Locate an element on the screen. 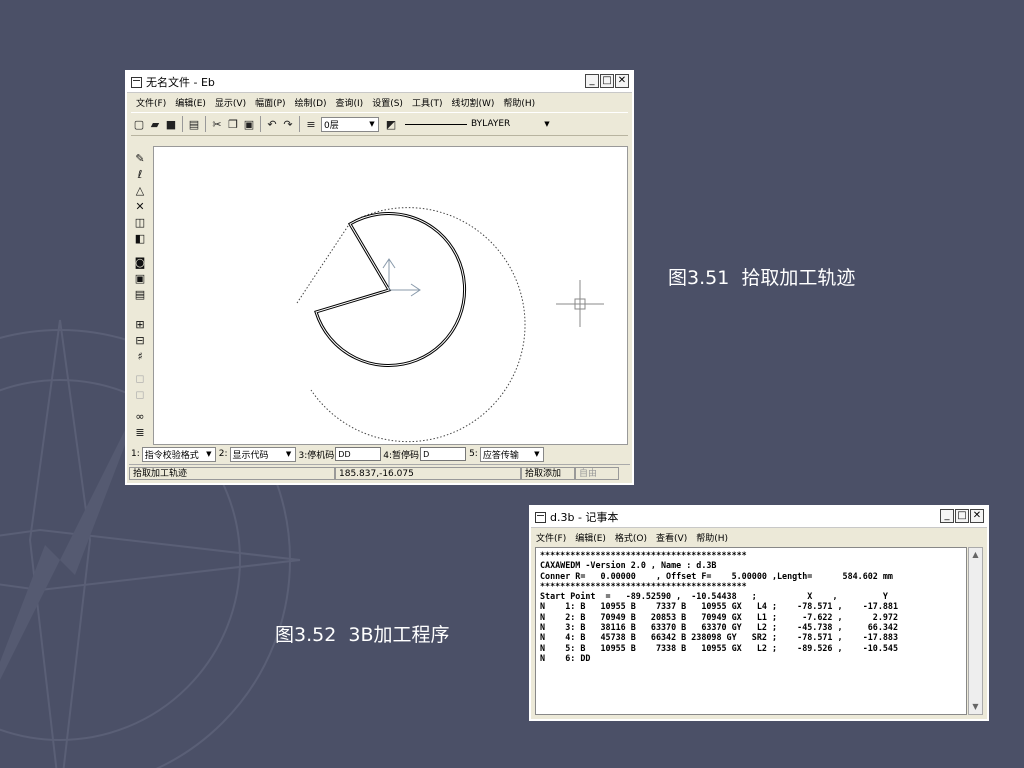 The width and height of the screenshot is (1024, 768). option2-label: 2: is located at coordinates (223, 454).